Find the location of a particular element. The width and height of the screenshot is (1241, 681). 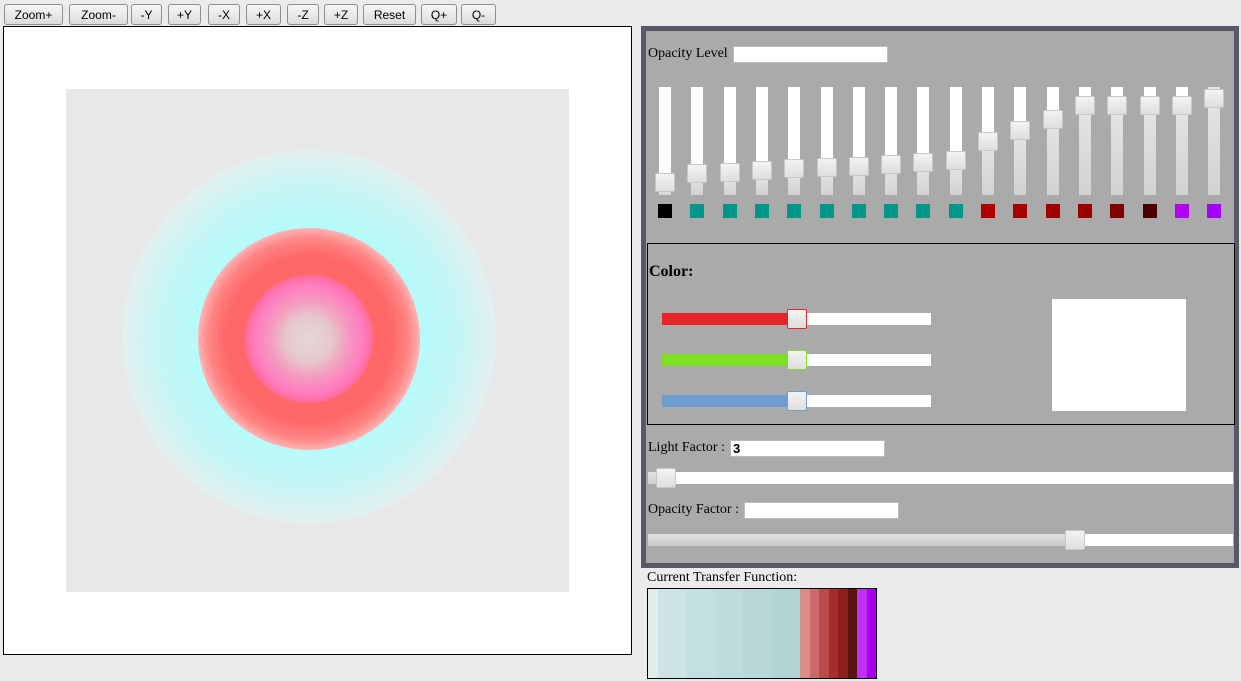

blue-slider is located at coordinates (796, 401).